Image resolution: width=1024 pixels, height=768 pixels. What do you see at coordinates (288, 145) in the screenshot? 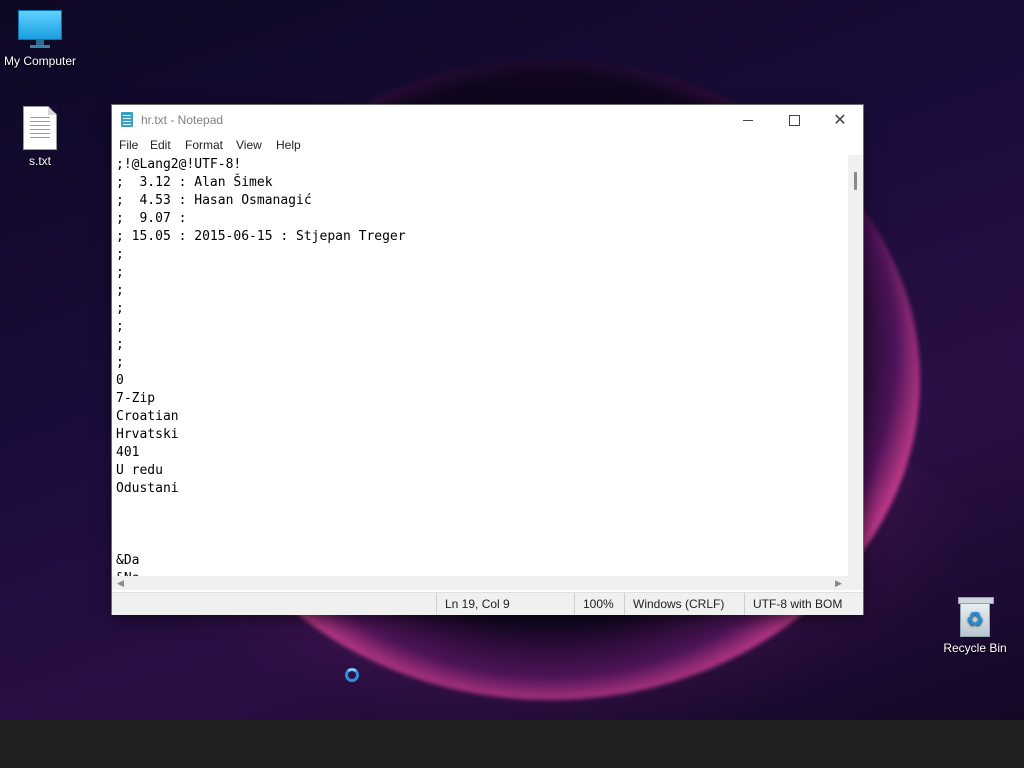
I see `menu-help: Help` at bounding box center [288, 145].